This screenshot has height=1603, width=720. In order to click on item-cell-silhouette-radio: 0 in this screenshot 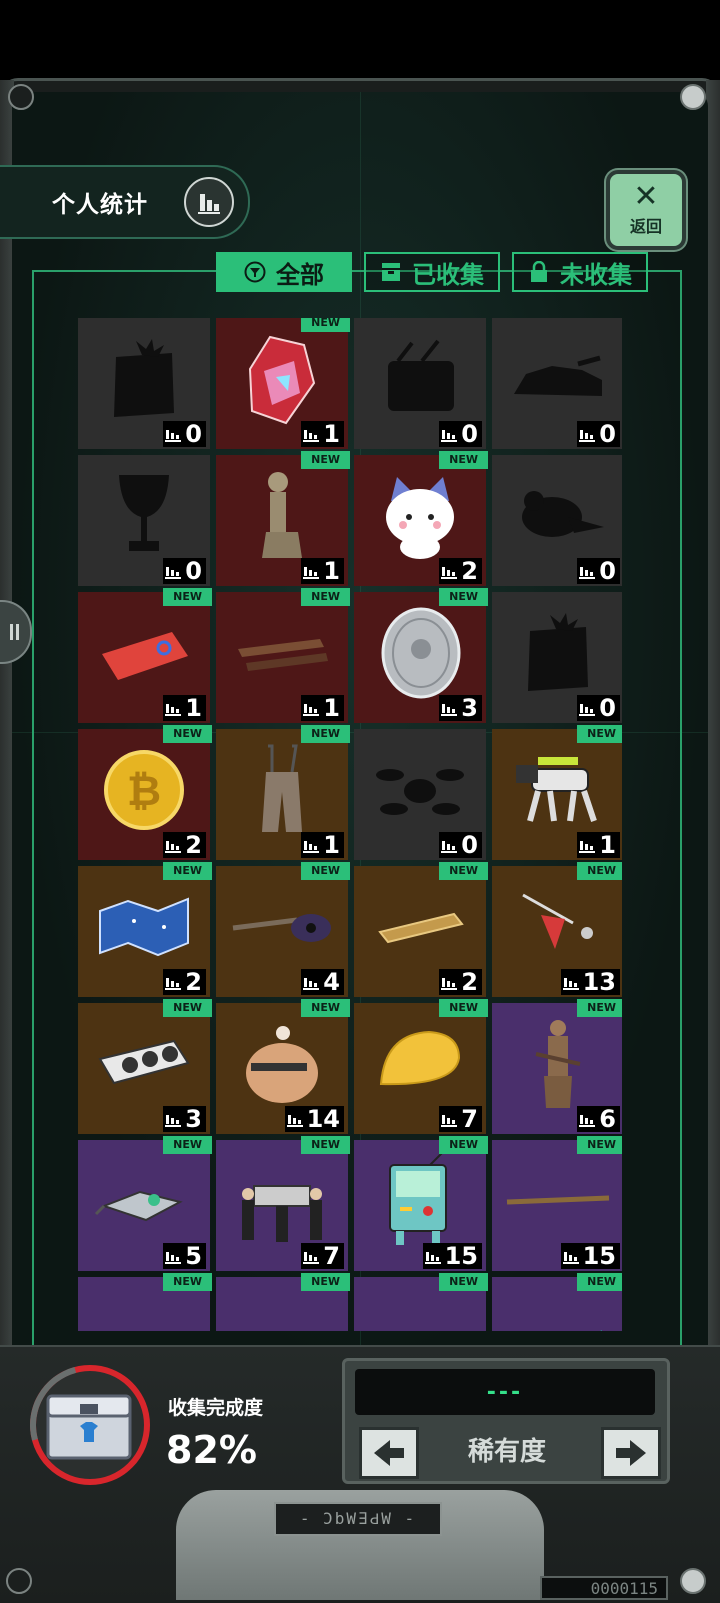, I will do `click(420, 383)`.